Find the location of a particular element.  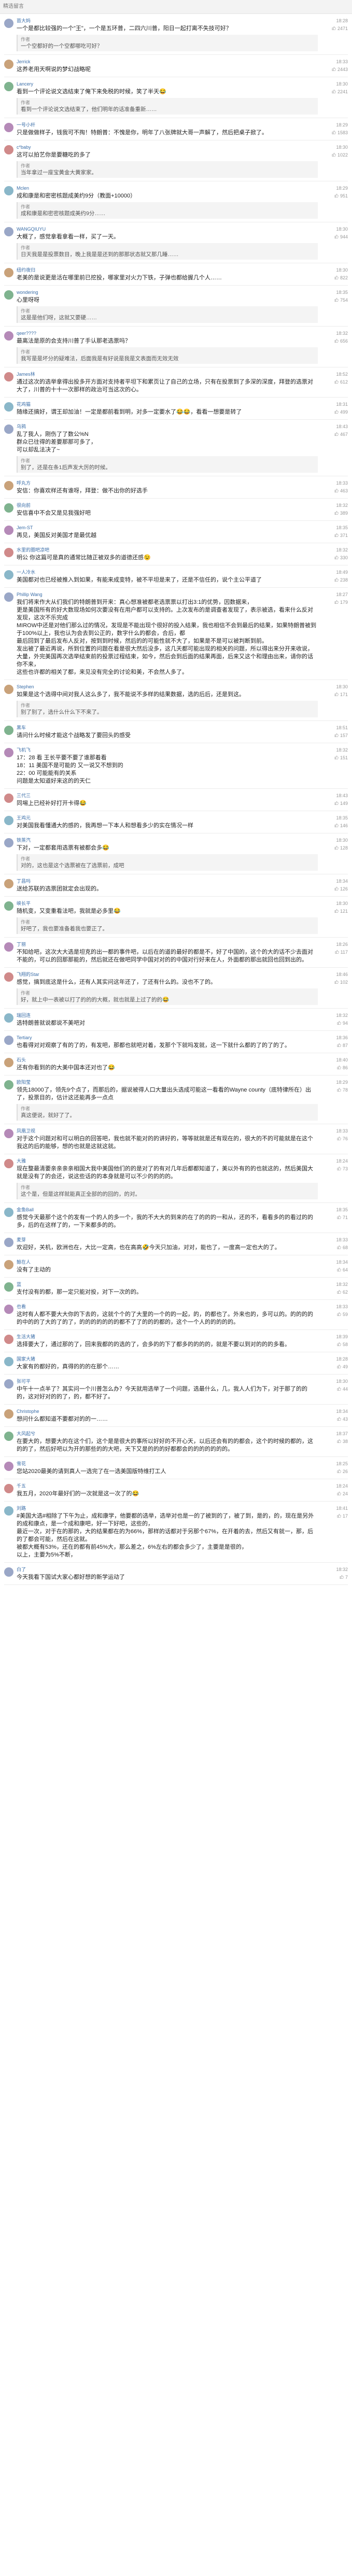

commenter-name: 白了 is located at coordinates (168, 1569).